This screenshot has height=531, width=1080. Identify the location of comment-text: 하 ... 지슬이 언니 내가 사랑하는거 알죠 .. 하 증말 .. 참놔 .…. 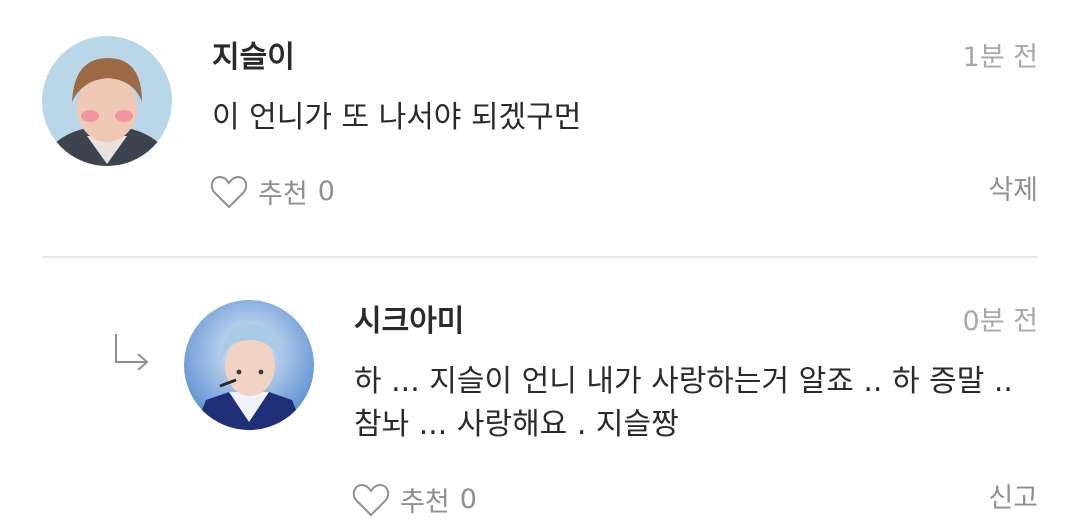
(683, 403).